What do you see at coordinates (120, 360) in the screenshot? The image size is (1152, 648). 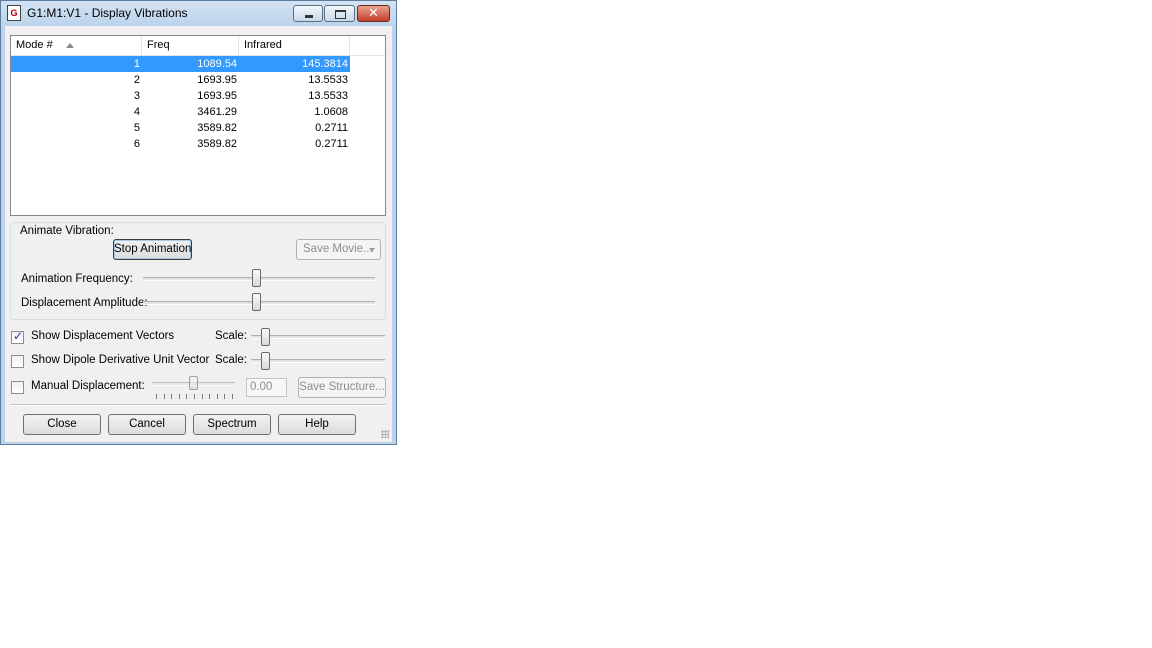 I see `show-dipole-vector-label: Show Dipole Derivative Unit Vector` at bounding box center [120, 360].